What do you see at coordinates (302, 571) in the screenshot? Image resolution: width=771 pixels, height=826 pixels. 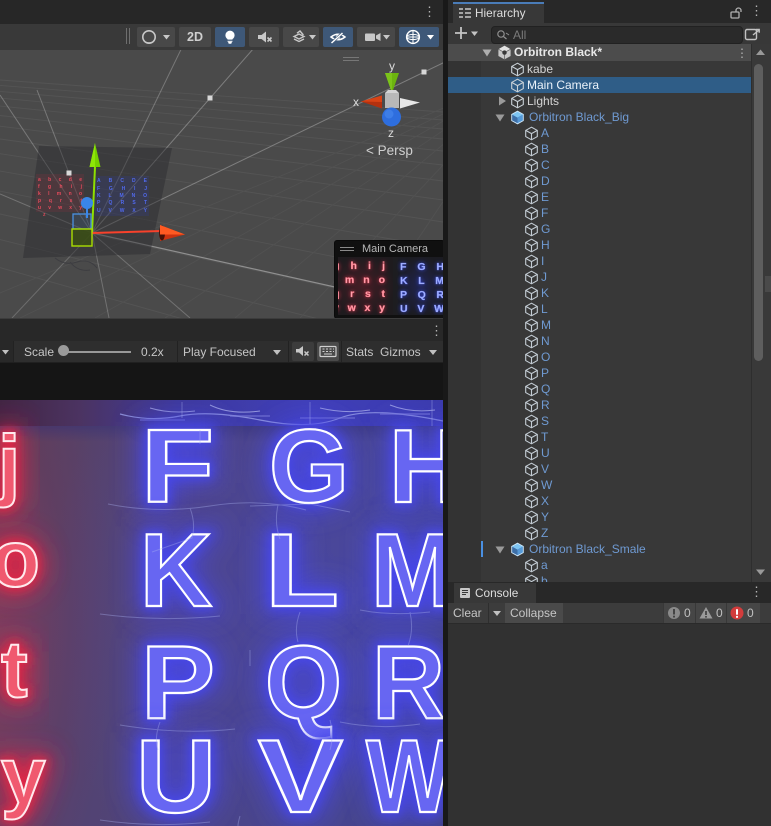 I see `svg-text: L` at bounding box center [302, 571].